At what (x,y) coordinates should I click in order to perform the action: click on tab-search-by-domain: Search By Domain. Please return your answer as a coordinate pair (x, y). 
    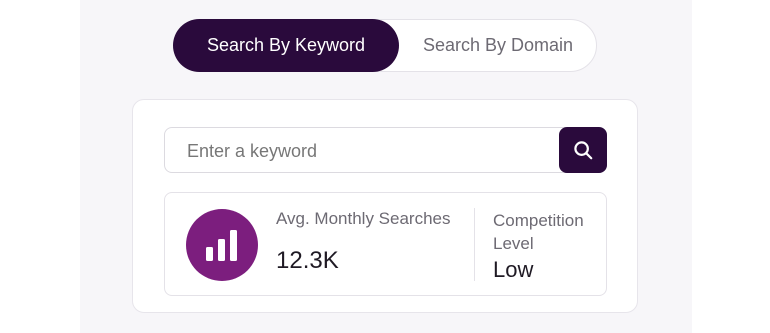
    Looking at the image, I should click on (498, 45).